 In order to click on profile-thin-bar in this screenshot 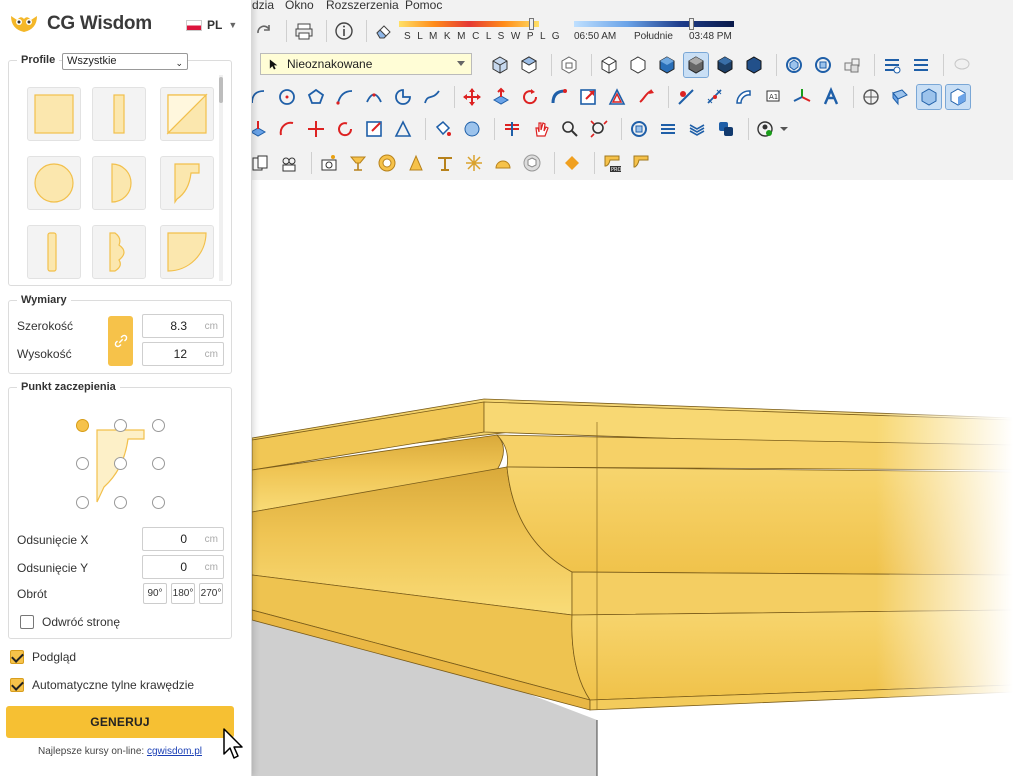, I will do `click(54, 252)`.